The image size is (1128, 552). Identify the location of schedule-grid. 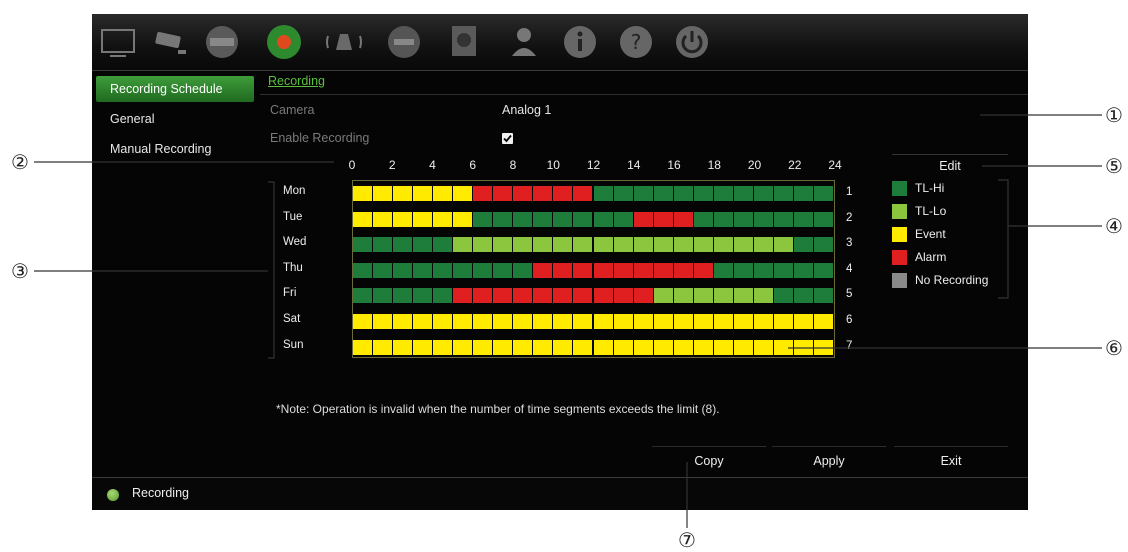
(593, 269).